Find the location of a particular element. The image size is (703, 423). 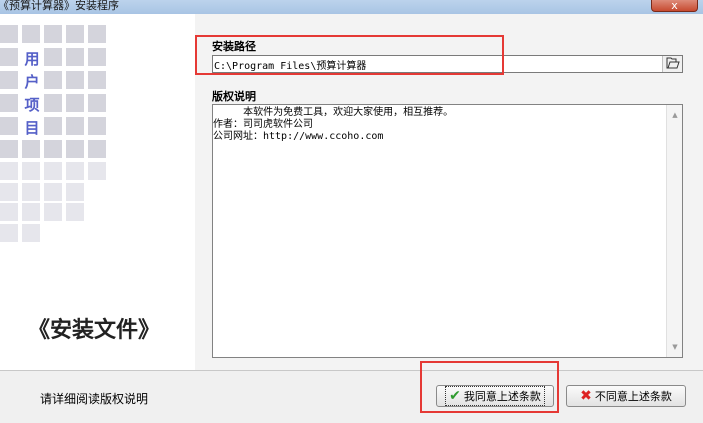

title-bar: 《预算计算器》安装程序 is located at coordinates (351, 7).